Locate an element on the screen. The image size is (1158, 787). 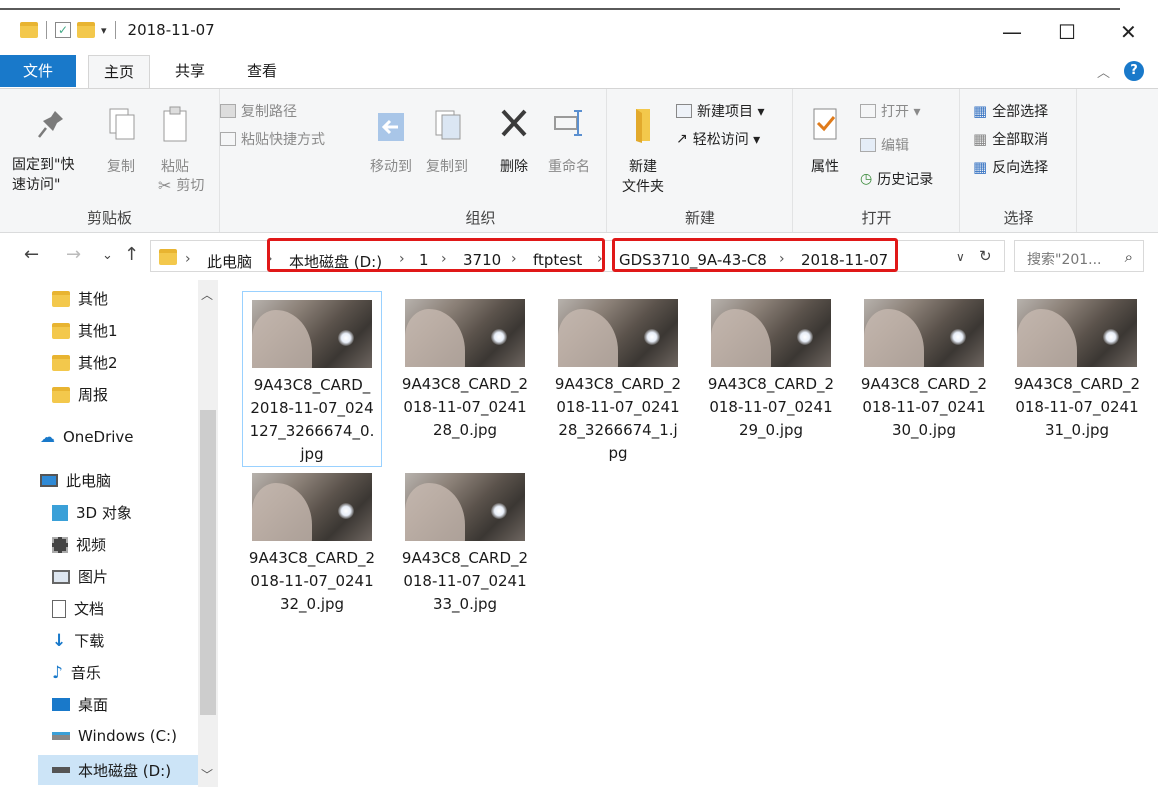
nav-item-music: ♪ 音乐 is located at coordinates (76, 672).